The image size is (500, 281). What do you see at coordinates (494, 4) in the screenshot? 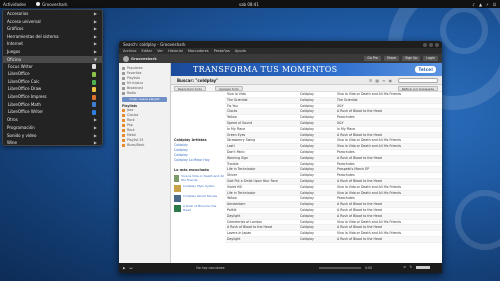
I see `power-icon: ⏻` at bounding box center [494, 4].